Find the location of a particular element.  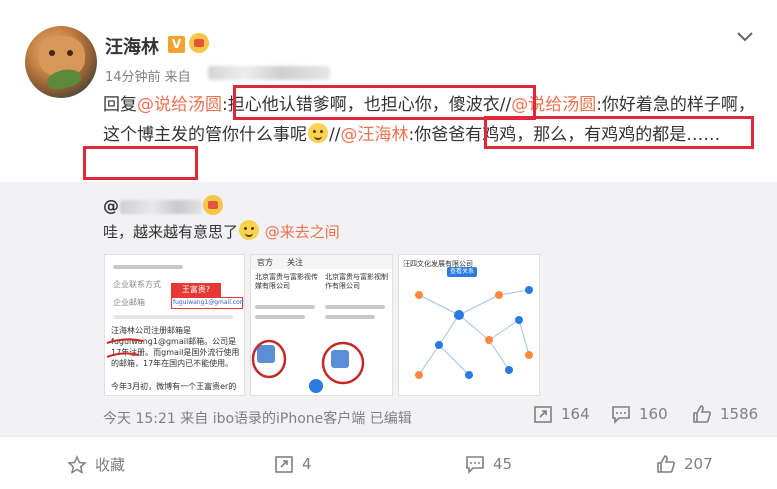

image-email: fuguiwang1@gmail.com is located at coordinates (209, 302).